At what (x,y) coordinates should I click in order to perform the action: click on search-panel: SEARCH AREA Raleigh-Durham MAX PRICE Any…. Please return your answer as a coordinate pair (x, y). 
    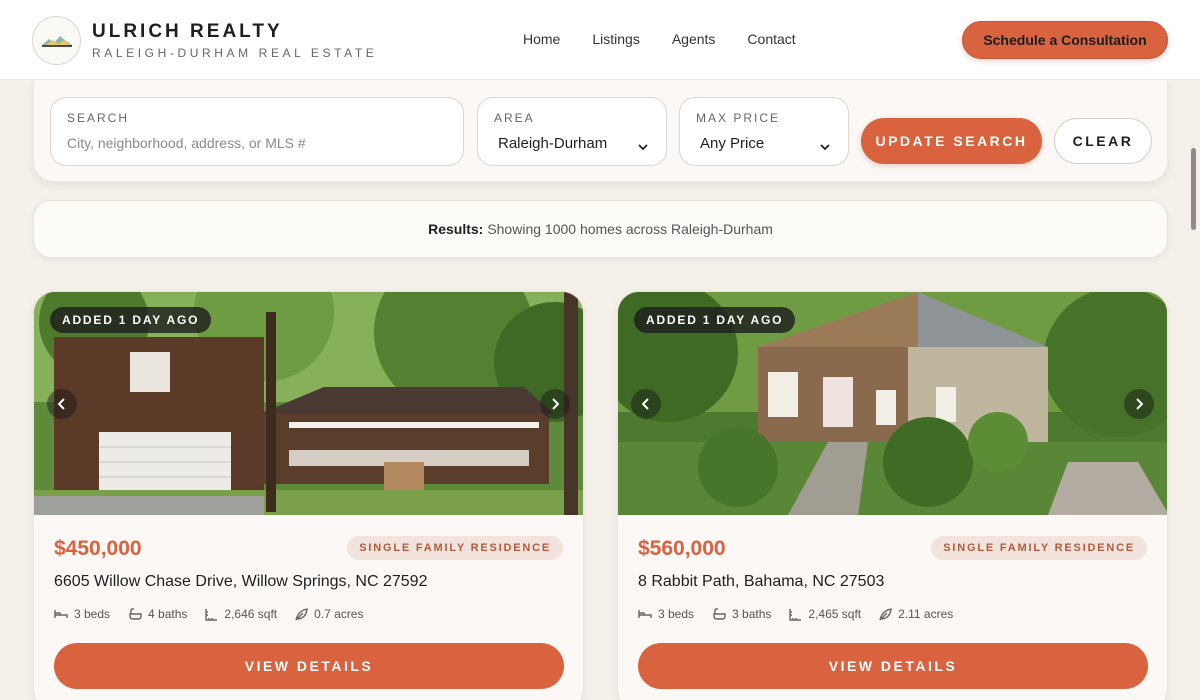
    Looking at the image, I should click on (600, 131).